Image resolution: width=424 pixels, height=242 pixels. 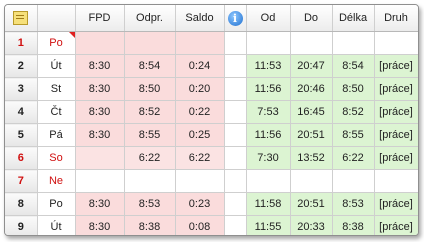 I want to click on day-number: 4, so click(x=21, y=112).